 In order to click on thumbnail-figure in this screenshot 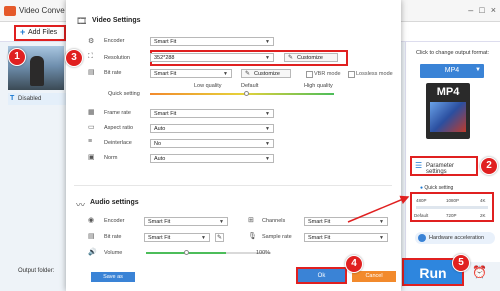, I will do `click(37, 71)`.